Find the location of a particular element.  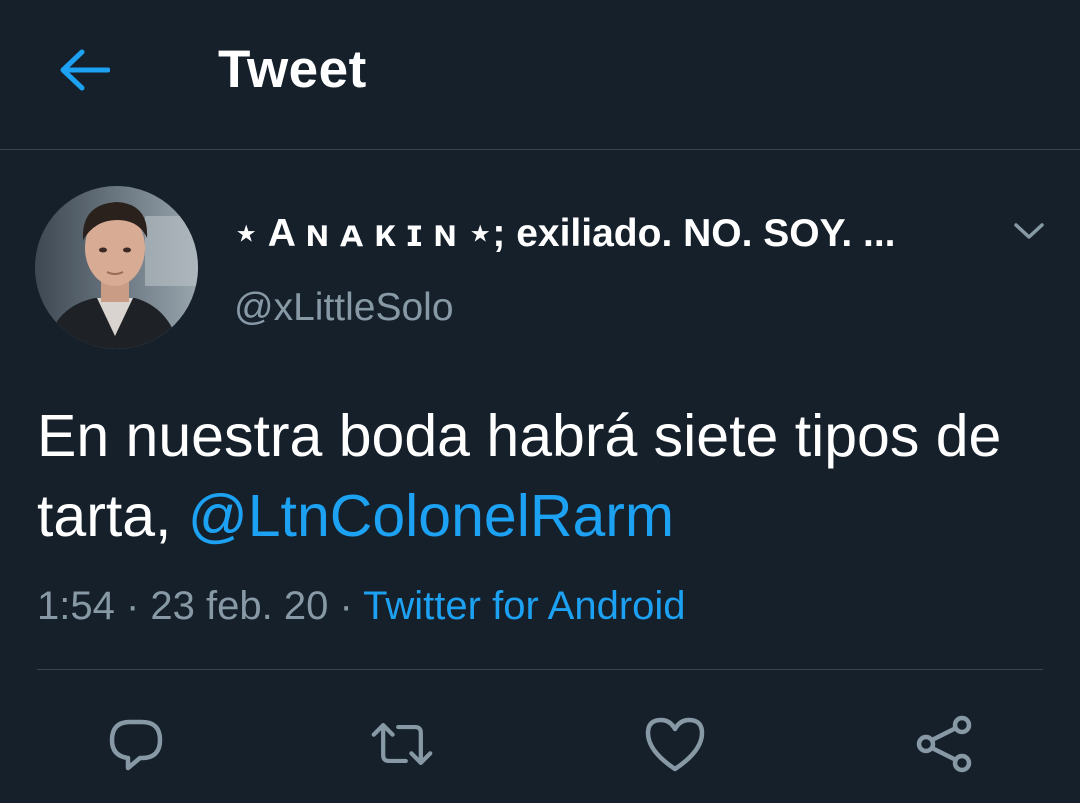

avatar-photo is located at coordinates (116, 267).